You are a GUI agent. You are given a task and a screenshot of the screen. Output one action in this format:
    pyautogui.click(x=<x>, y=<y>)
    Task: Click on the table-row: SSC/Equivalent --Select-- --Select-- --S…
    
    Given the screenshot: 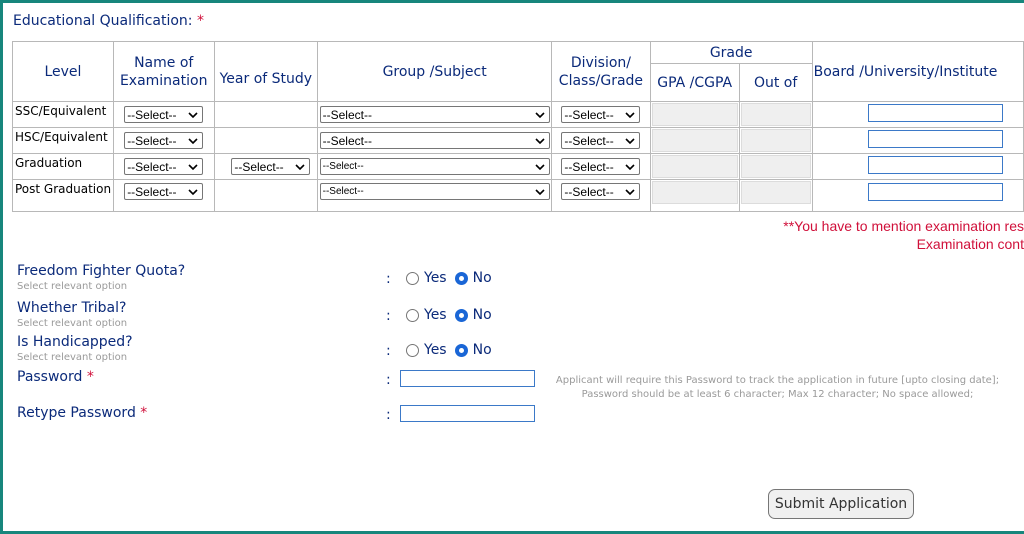 What is the action you would take?
    pyautogui.click(x=518, y=114)
    